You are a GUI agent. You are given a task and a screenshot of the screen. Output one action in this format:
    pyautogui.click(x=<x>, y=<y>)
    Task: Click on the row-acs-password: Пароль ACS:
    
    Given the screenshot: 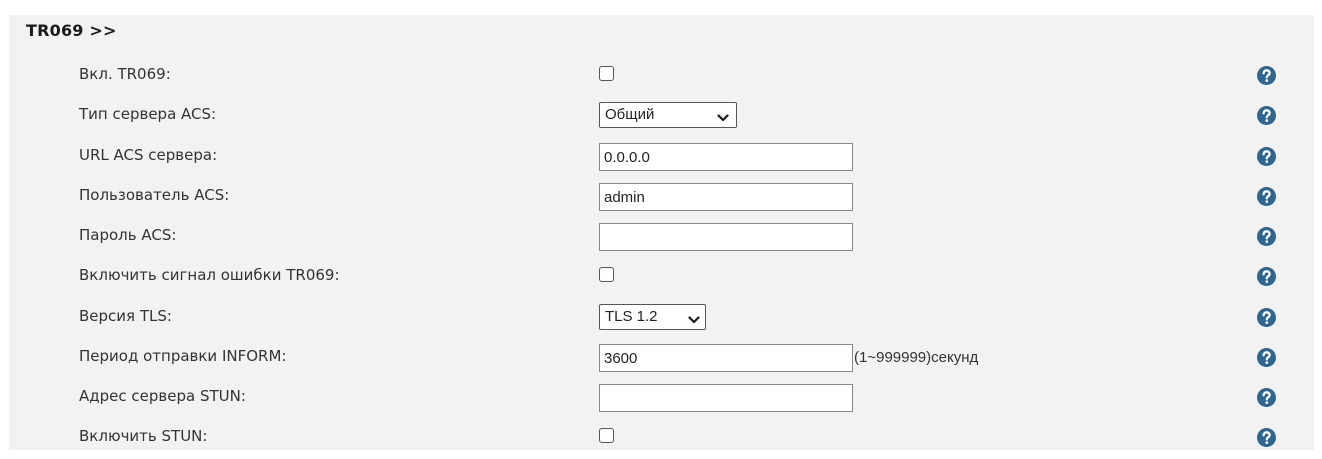 What is the action you would take?
    pyautogui.click(x=661, y=238)
    